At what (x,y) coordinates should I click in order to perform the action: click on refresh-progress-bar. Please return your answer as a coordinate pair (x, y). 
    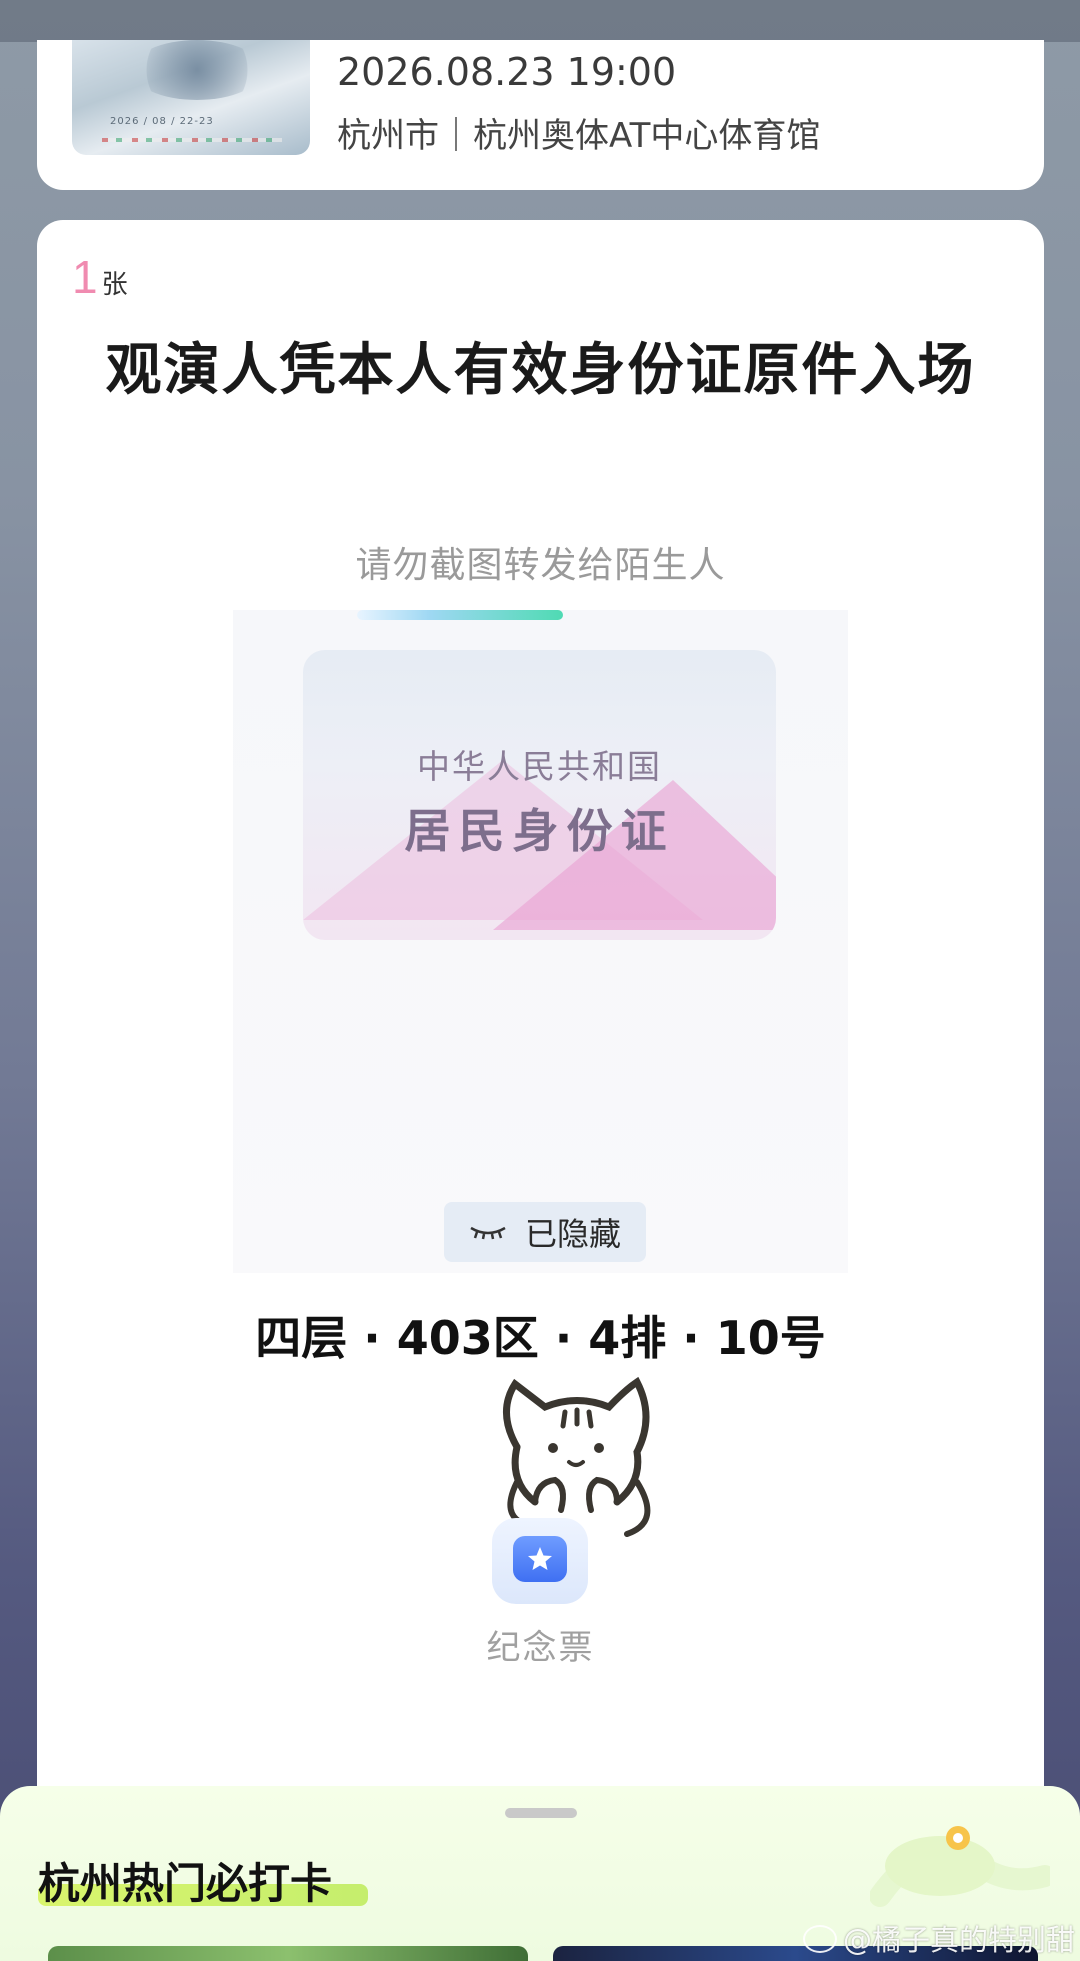
    Looking at the image, I should click on (504, 615).